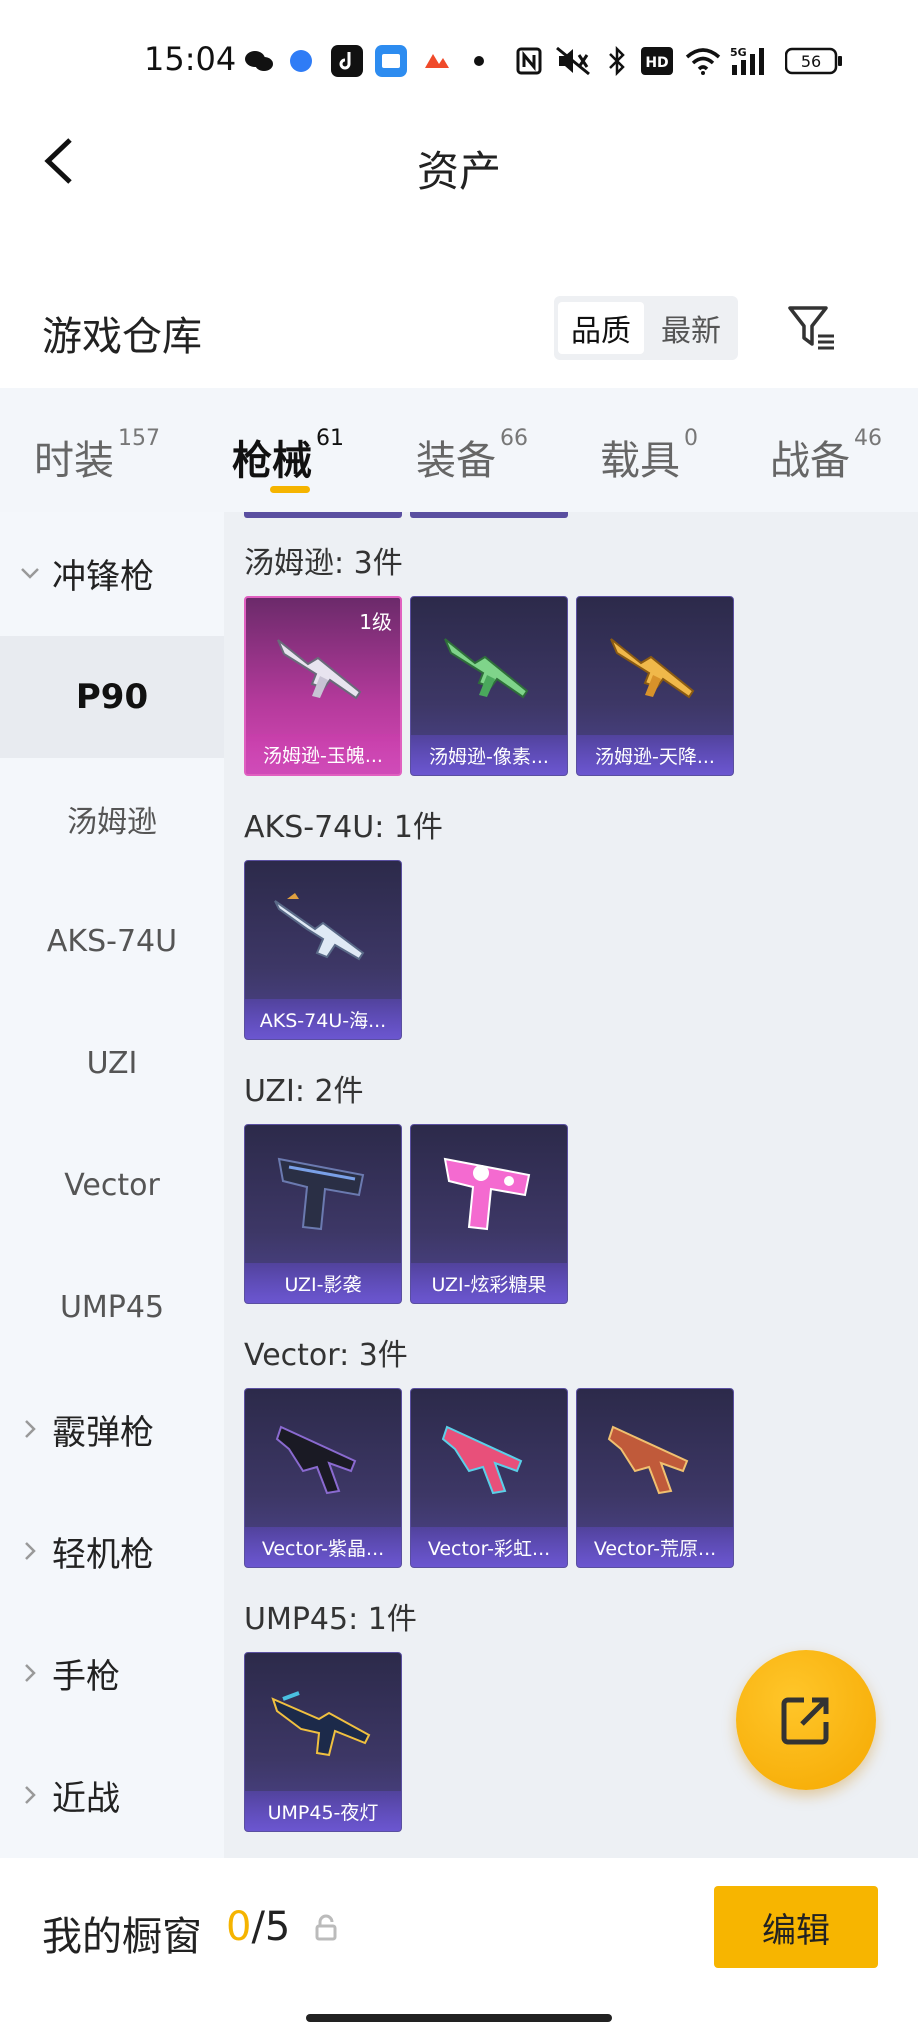 Image resolution: width=918 pixels, height=2040 pixels. I want to click on tab-count: 0, so click(691, 438).